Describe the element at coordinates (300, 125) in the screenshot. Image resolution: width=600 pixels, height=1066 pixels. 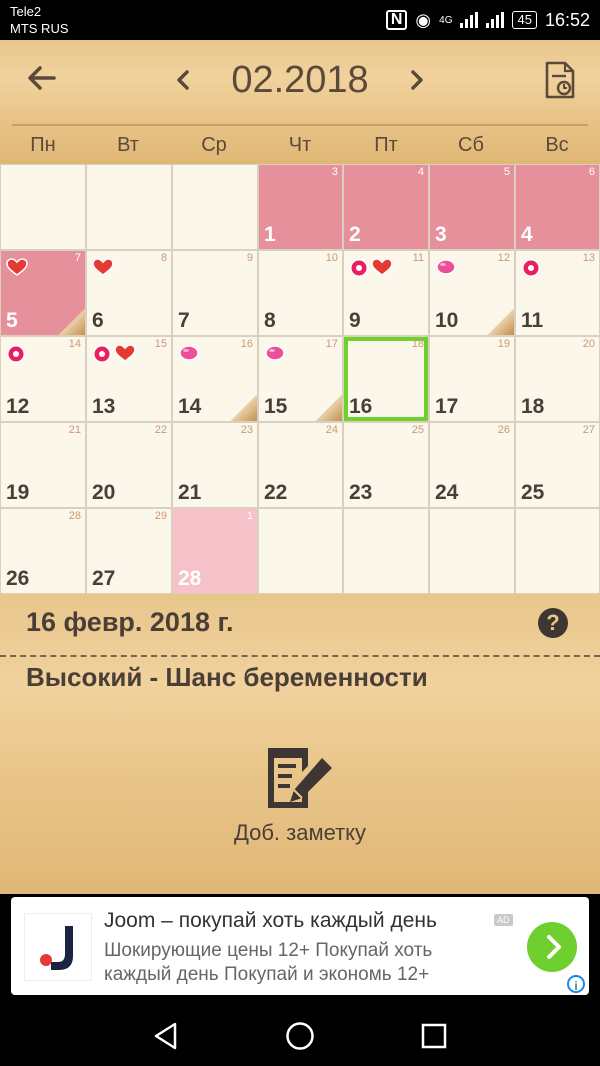
I see `header-divider` at that location.